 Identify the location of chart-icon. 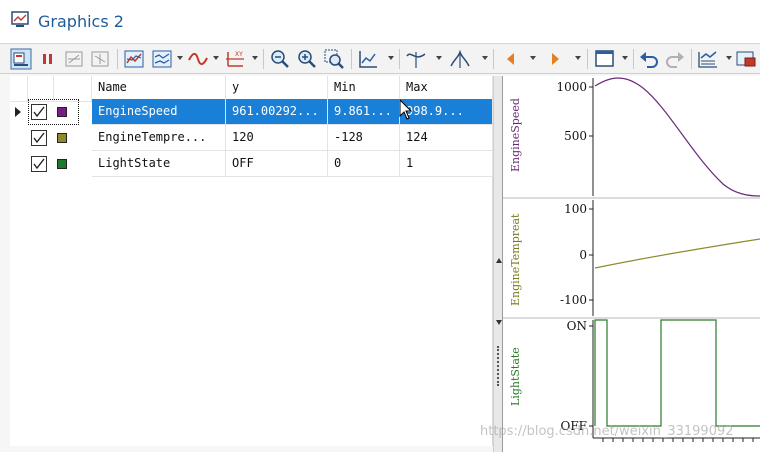
(368, 59).